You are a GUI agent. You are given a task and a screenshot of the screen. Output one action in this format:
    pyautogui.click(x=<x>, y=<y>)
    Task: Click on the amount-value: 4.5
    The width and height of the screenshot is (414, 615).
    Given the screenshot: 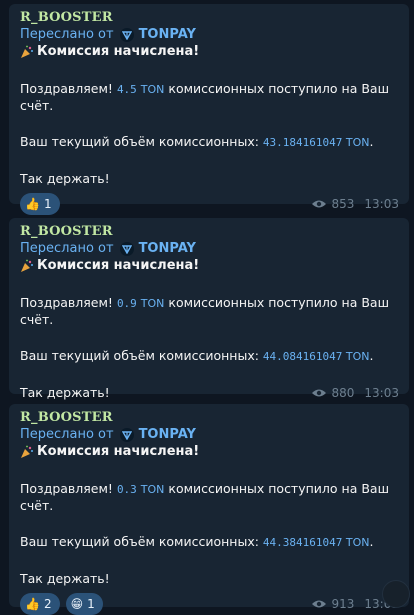 What is the action you would take?
    pyautogui.click(x=126, y=89)
    